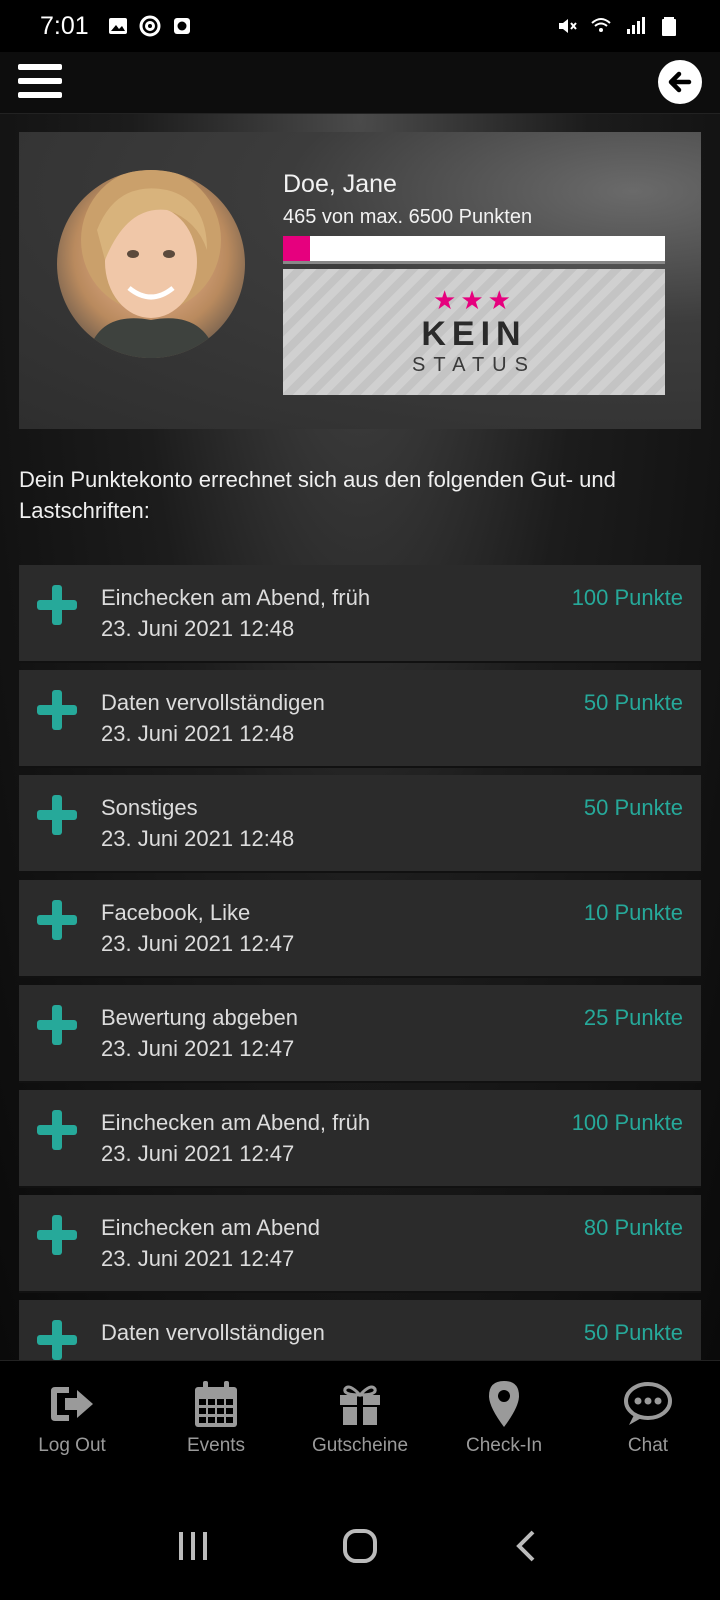 The image size is (720, 1600). I want to click on nav-label: Events, so click(216, 1445).